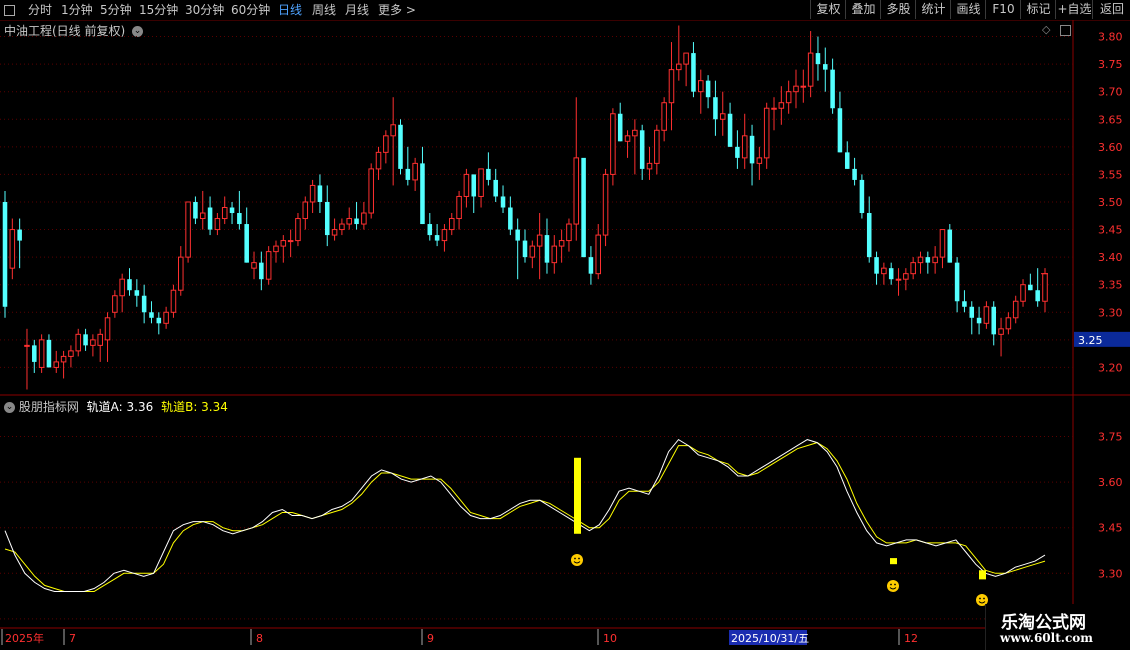 This screenshot has width=1130, height=650. I want to click on logo-line1: 乐淘公式网, so click(1043, 623).